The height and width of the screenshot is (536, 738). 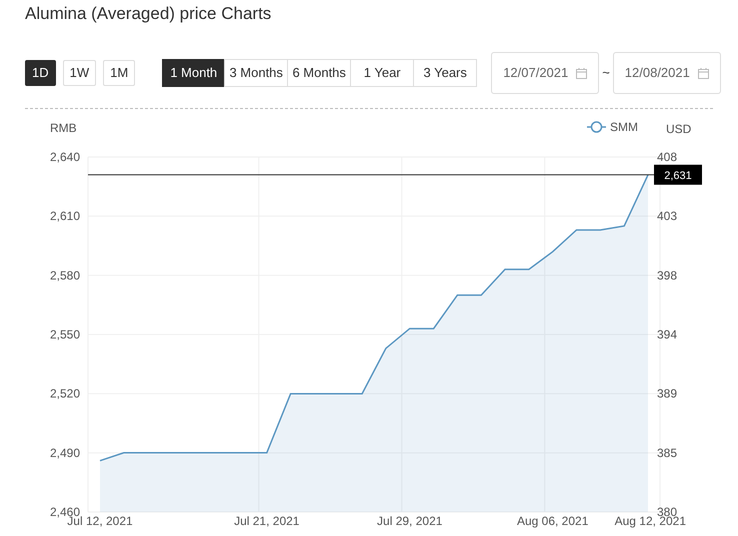 I want to click on tick-label: 2,520, so click(x=65, y=393).